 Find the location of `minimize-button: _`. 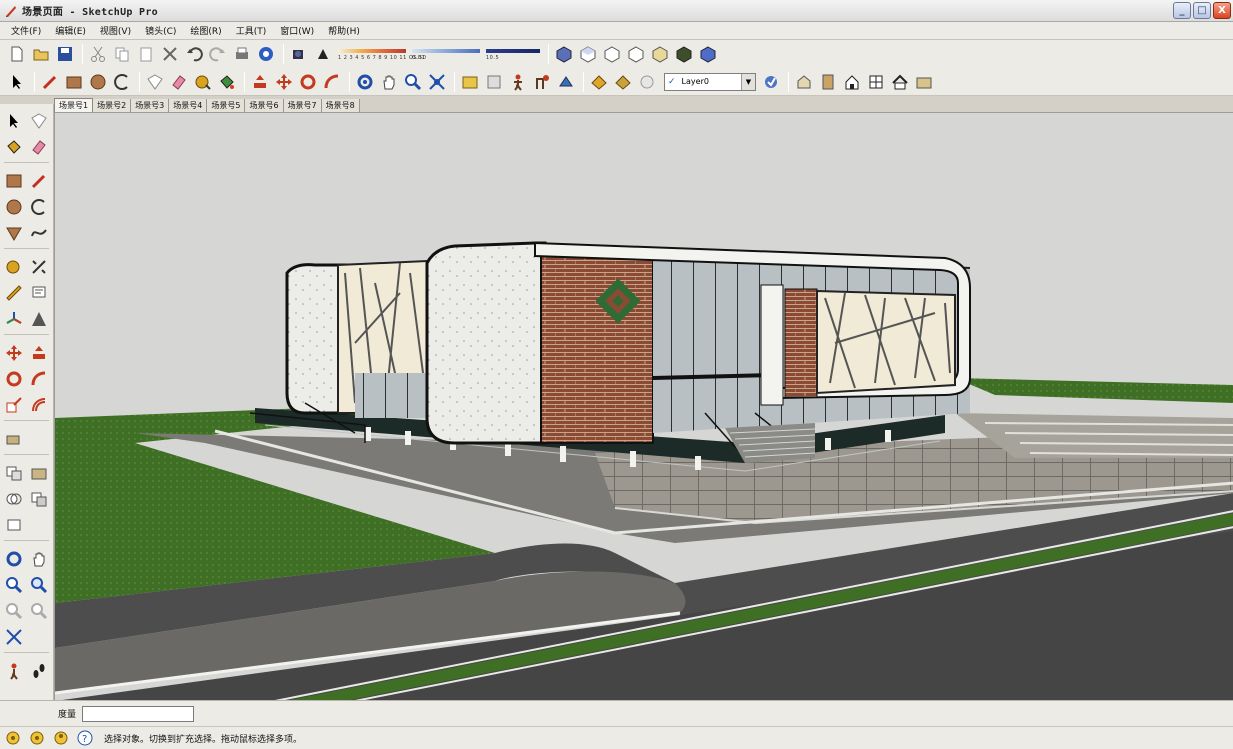

minimize-button: _ is located at coordinates (1182, 10).